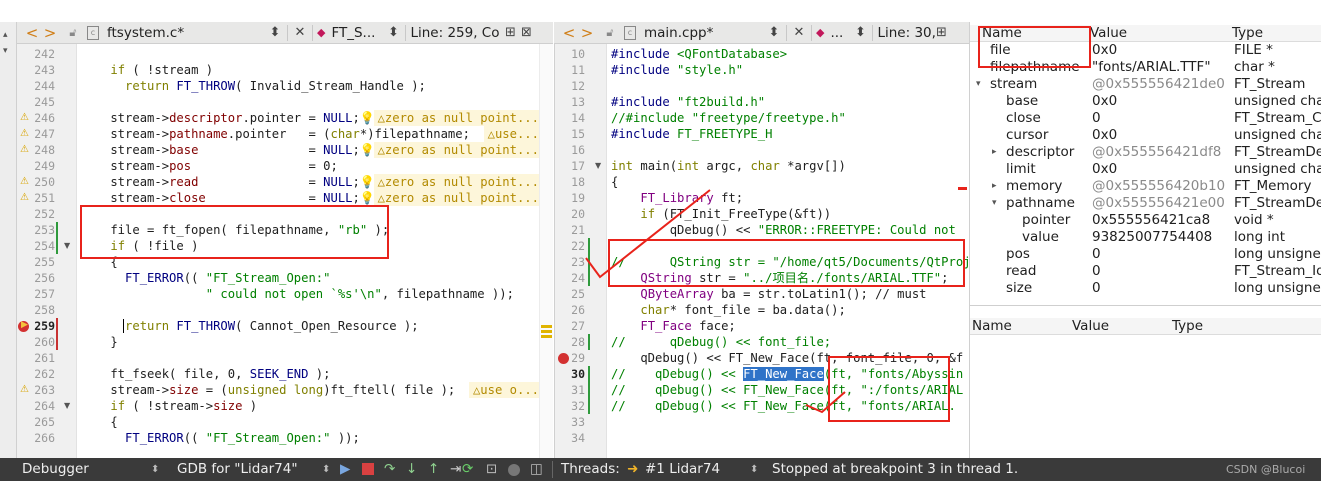  I want to click on step-over-icon: ↷, so click(389, 469).